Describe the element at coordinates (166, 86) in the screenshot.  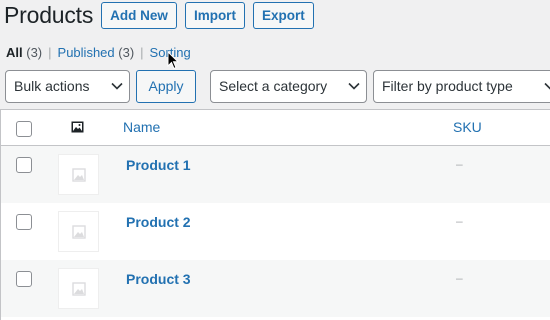
I see `apply-button: Apply` at that location.